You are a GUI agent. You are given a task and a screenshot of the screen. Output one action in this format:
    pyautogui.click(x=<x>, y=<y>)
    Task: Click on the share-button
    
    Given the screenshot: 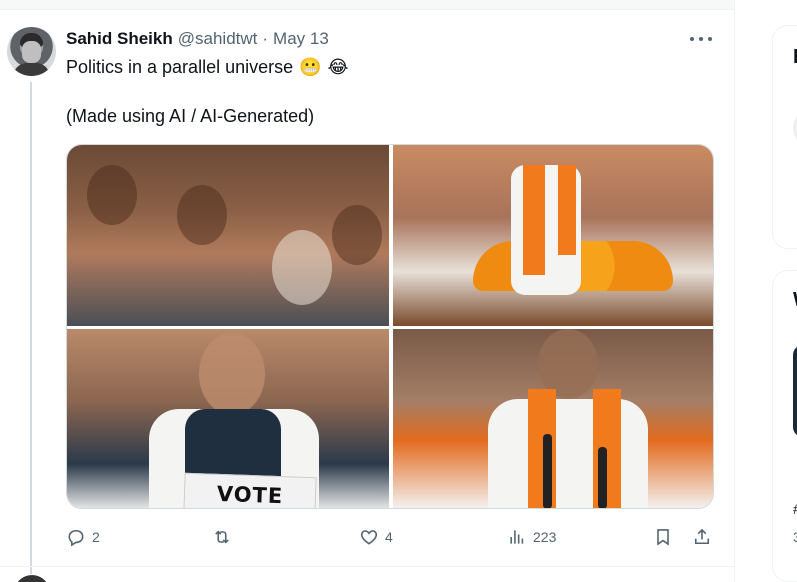 What is the action you would take?
    pyautogui.click(x=702, y=537)
    